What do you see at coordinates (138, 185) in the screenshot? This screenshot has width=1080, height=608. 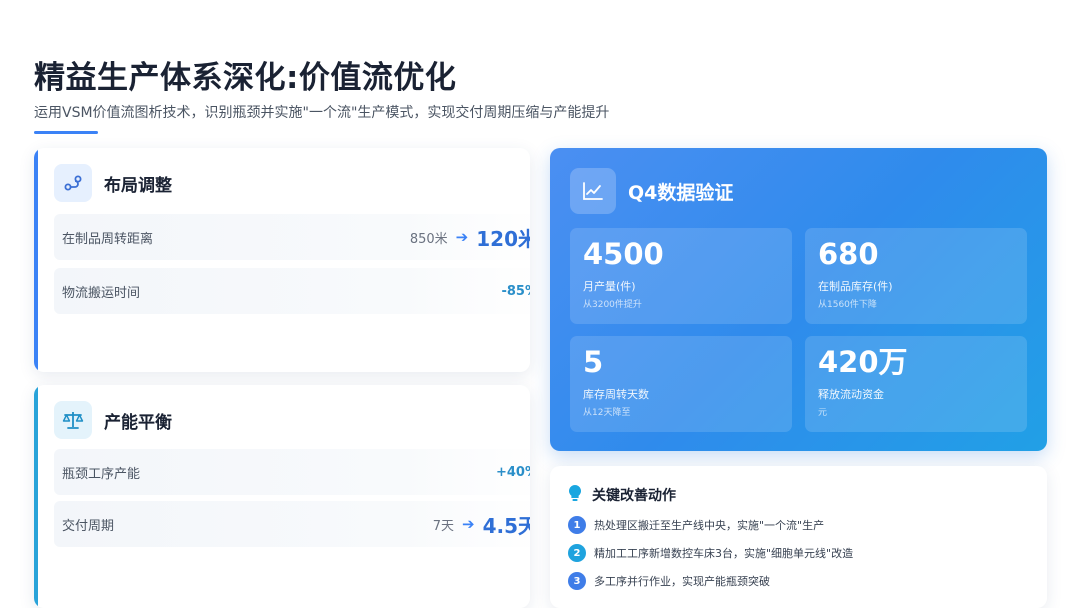 I see `layout-card-title: 布局调整` at bounding box center [138, 185].